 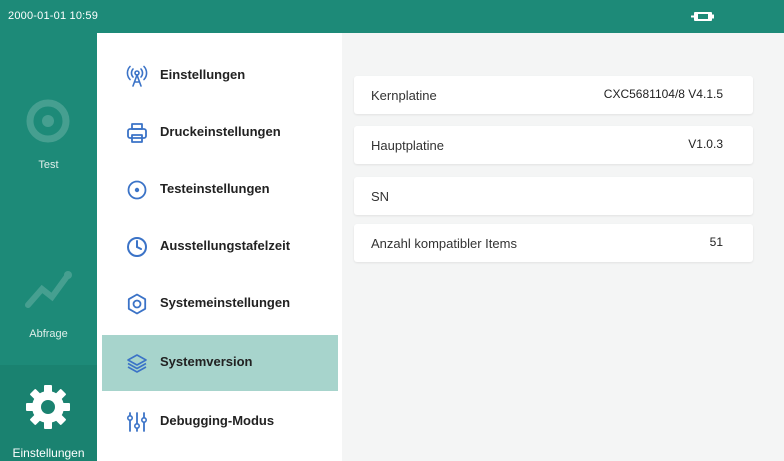 I want to click on nav-item-label: Abfrage, so click(x=48, y=334).